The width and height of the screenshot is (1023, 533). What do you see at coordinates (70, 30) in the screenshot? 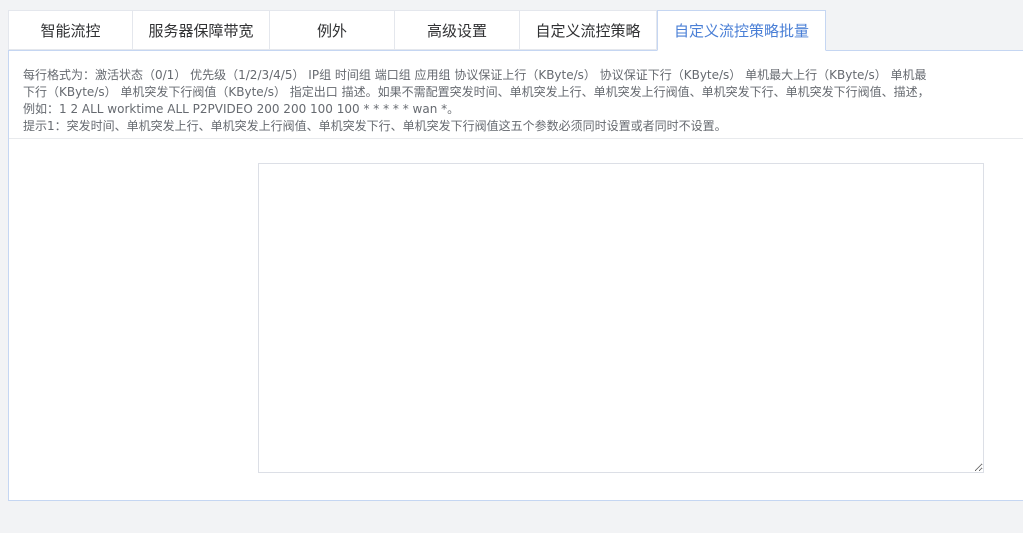
I see `tab-smart-flow-control: 智能流控` at bounding box center [70, 30].